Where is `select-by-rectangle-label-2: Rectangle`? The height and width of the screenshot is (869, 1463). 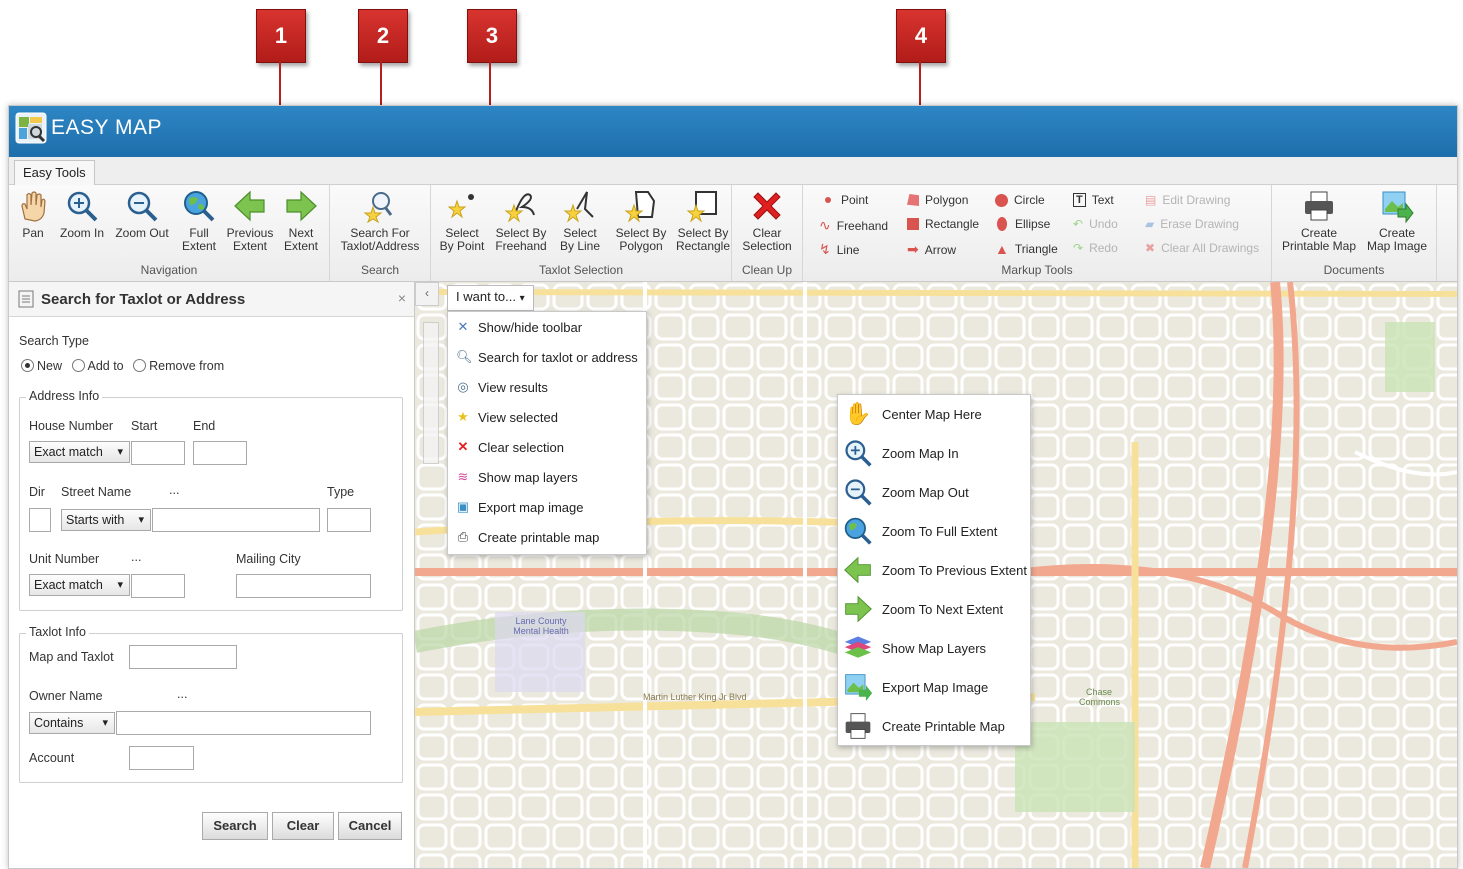 select-by-rectangle-label-2: Rectangle is located at coordinates (703, 246).